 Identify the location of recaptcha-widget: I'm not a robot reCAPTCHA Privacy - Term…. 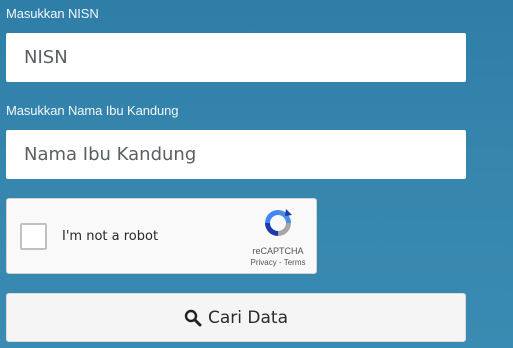
(161, 236).